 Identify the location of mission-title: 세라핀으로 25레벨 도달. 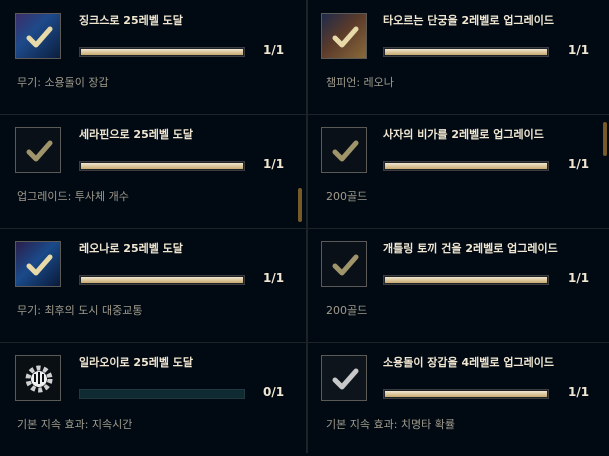
(136, 134).